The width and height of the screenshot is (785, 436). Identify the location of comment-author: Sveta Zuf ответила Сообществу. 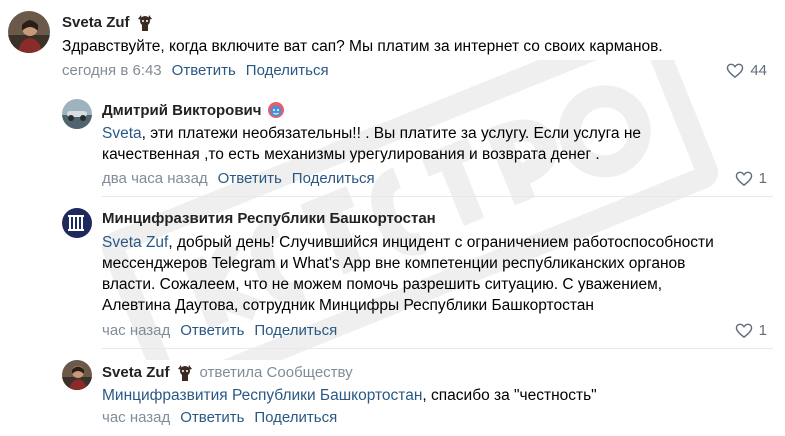
(227, 372).